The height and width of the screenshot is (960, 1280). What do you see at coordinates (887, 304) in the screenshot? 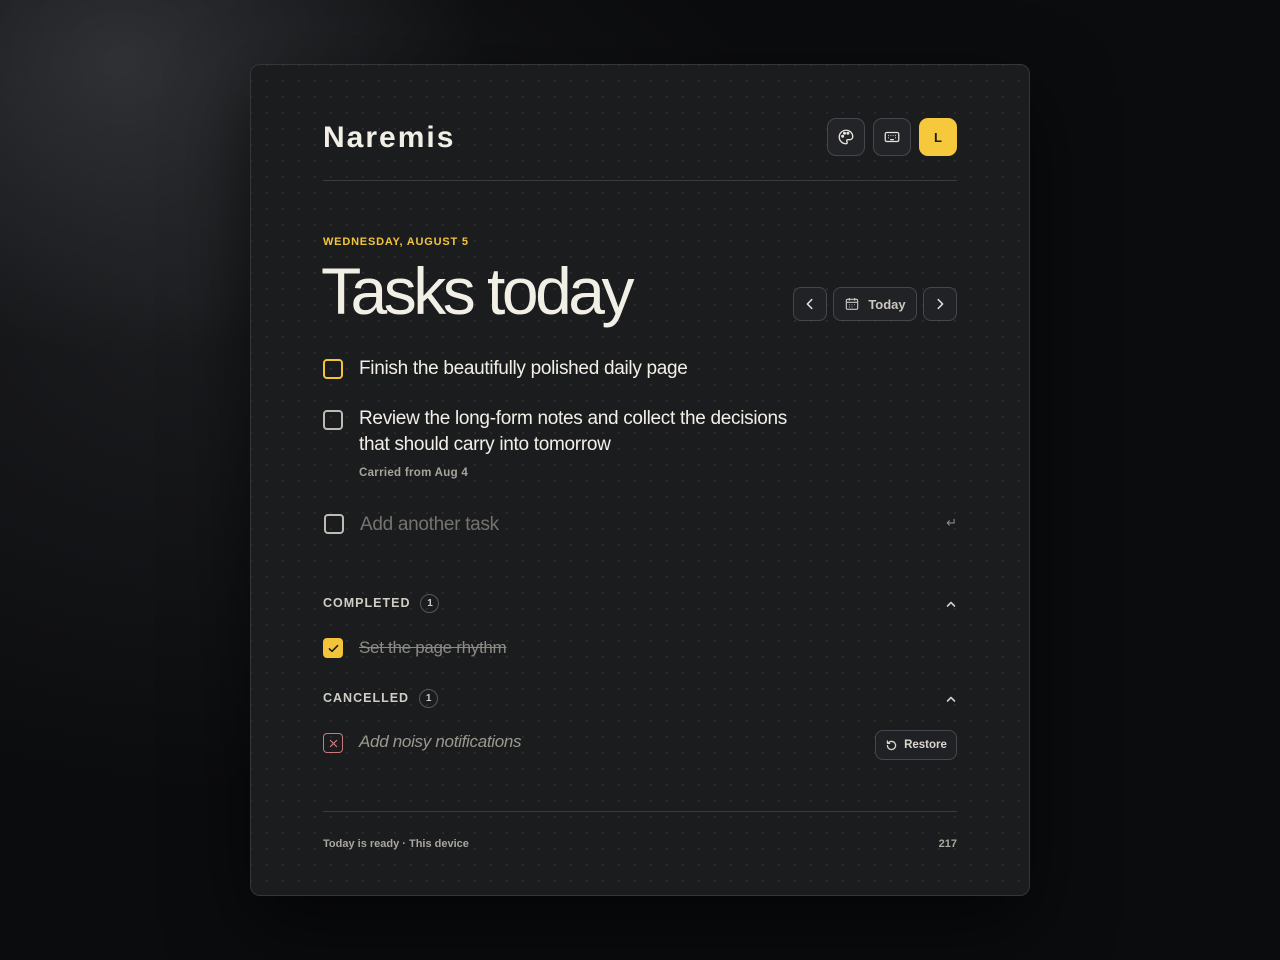
I see `today-label: Today` at bounding box center [887, 304].